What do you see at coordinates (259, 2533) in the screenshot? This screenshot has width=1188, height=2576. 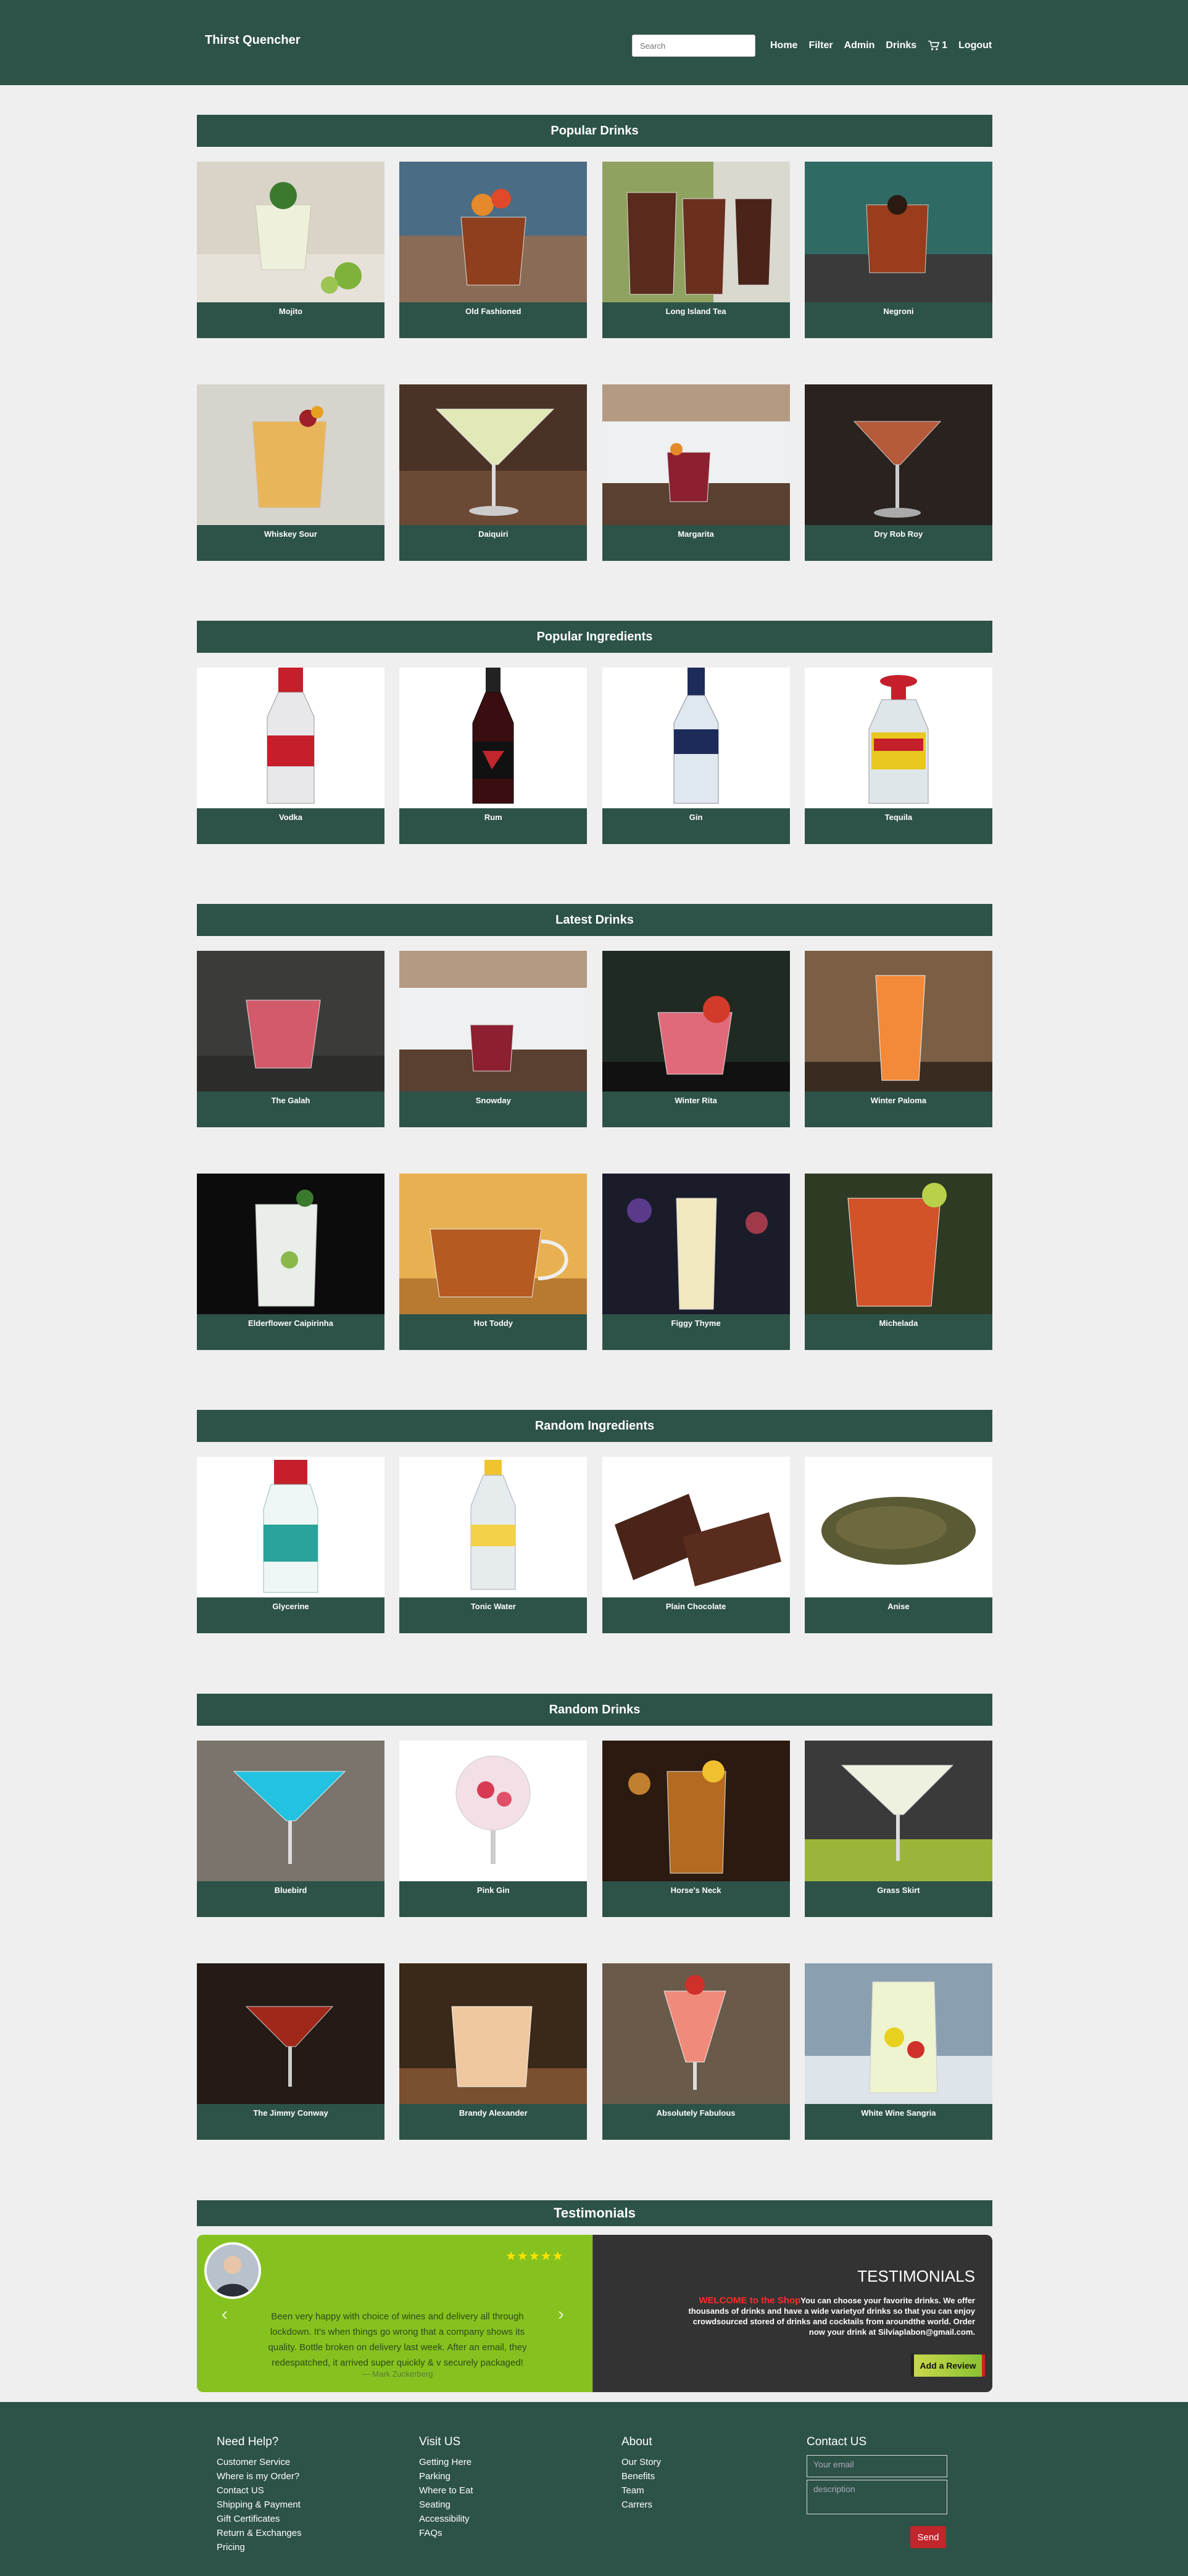 I see `footer-link: Return & Exchanges` at bounding box center [259, 2533].